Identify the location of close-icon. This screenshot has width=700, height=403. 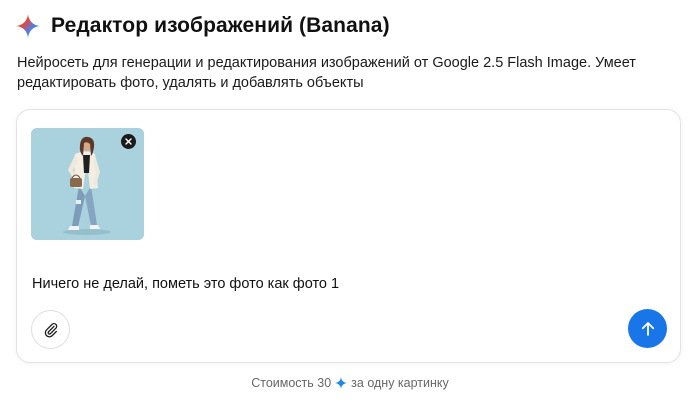
(128, 141).